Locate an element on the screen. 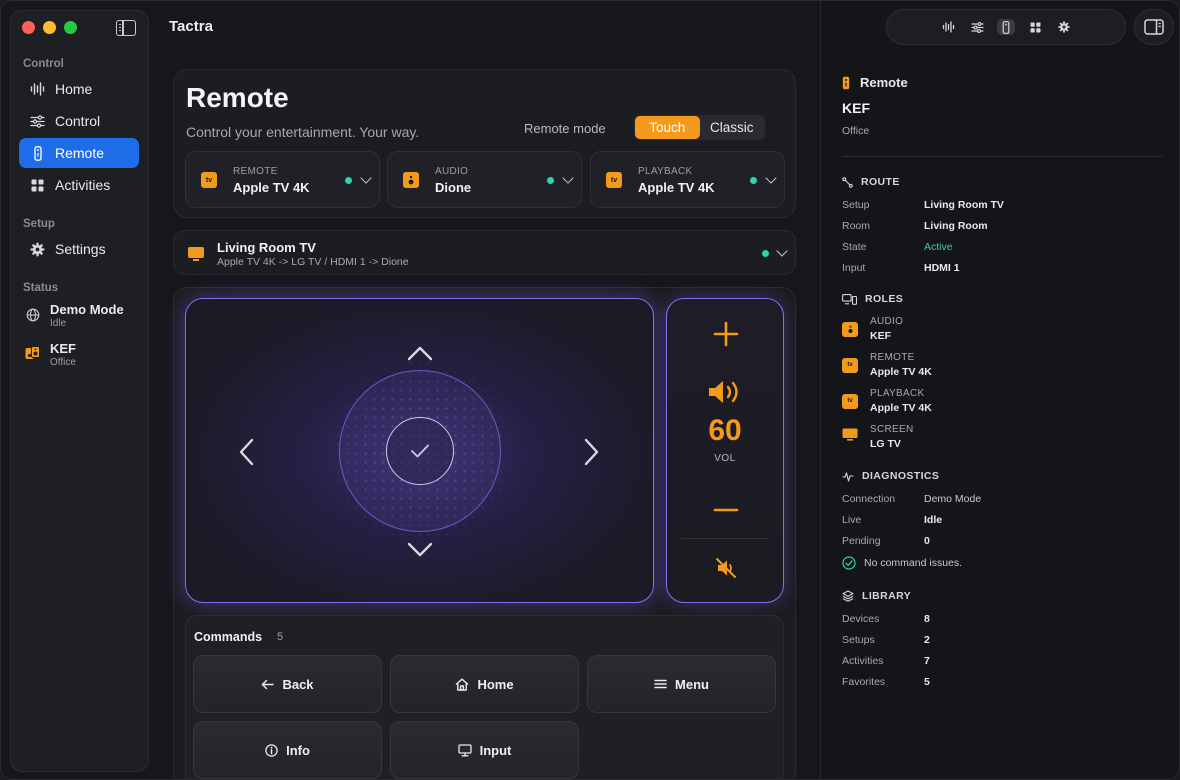 Image resolution: width=1180 pixels, height=780 pixels. sidebar-item-label: Control is located at coordinates (78, 121).